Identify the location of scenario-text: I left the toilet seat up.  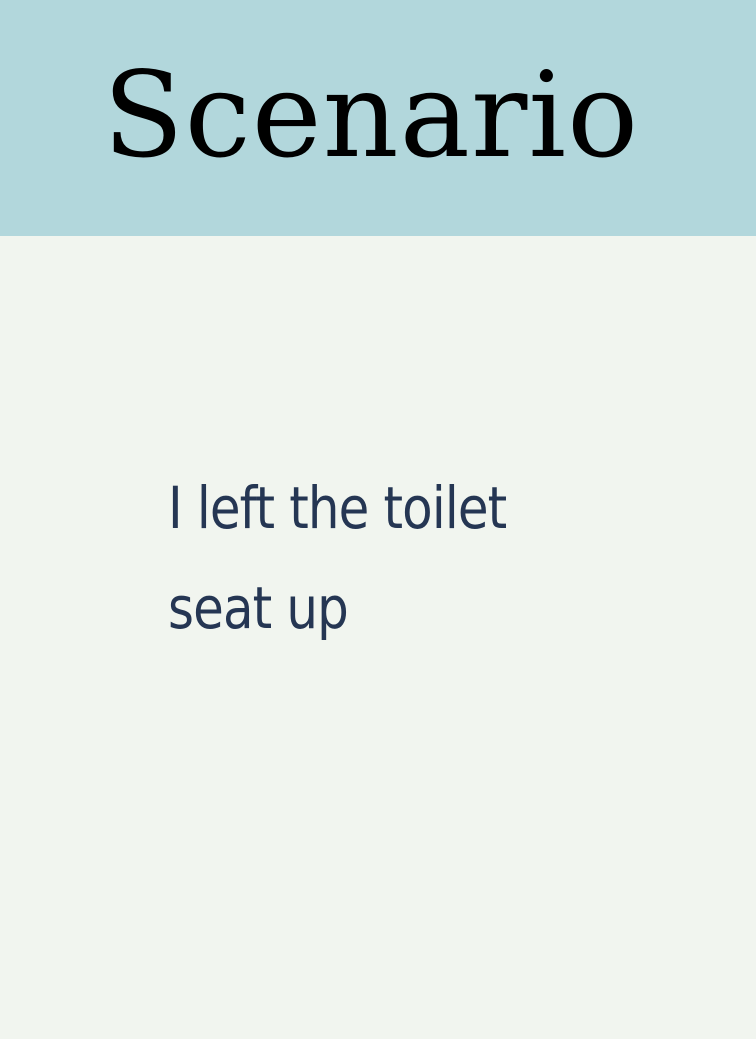
(337, 558).